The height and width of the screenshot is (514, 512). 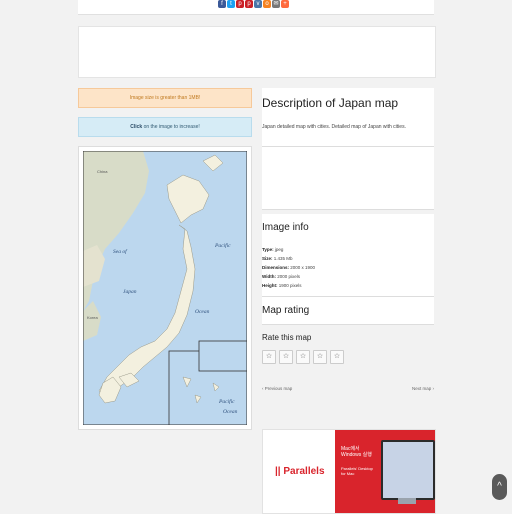 What do you see at coordinates (300, 471) in the screenshot?
I see `parallels-logo: || Parallels` at bounding box center [300, 471].